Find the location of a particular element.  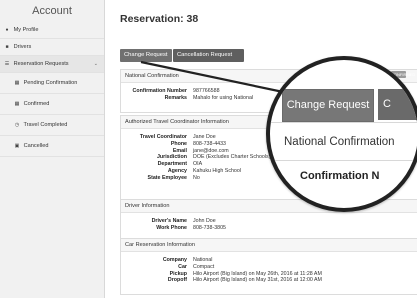

sidebar-item-label: Pending Confirmation is located at coordinates (50, 83).